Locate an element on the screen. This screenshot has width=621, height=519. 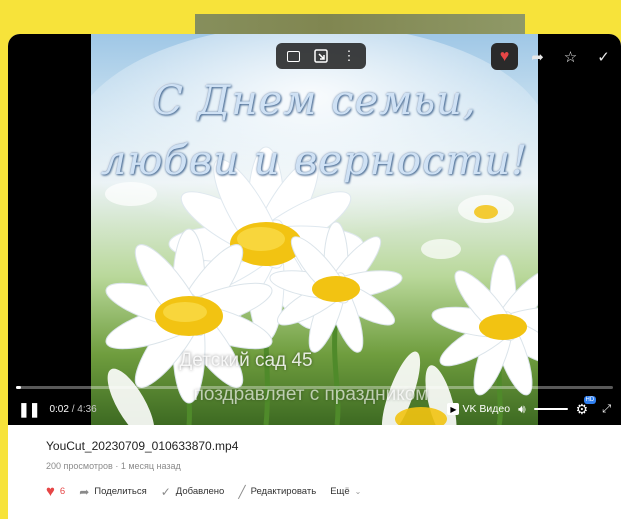
more-options-button: ⋮ is located at coordinates (349, 56).